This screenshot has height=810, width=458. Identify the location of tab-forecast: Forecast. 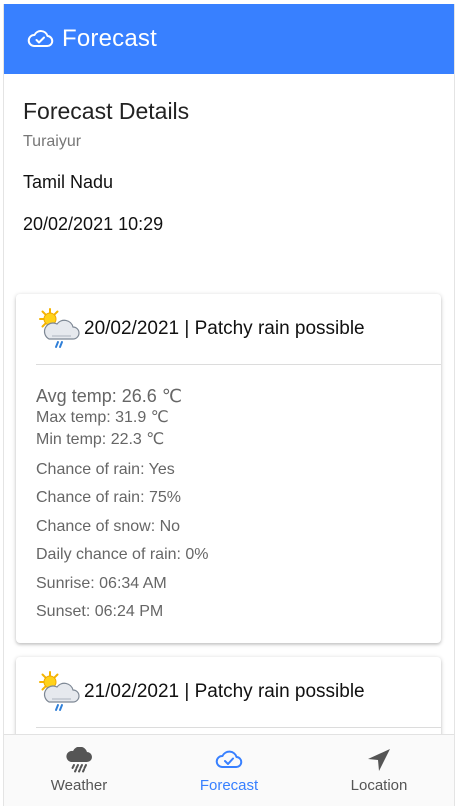
(229, 770).